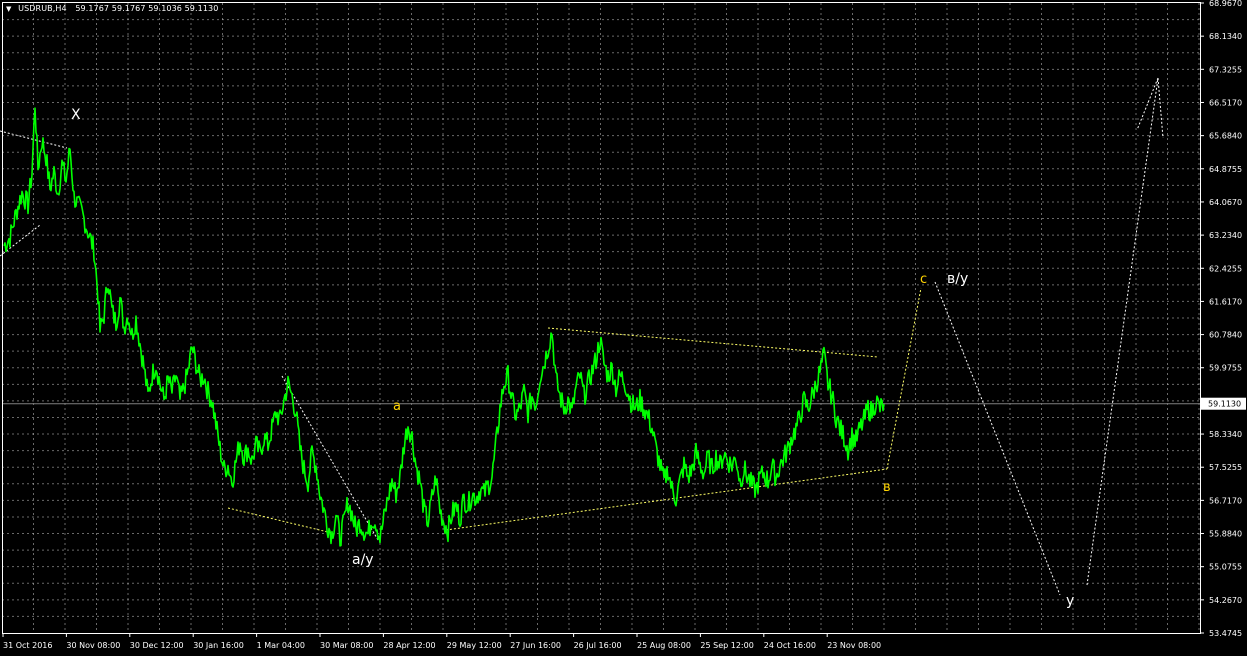 This screenshot has width=1247, height=656. I want to click on wave-label: y, so click(1070, 601).